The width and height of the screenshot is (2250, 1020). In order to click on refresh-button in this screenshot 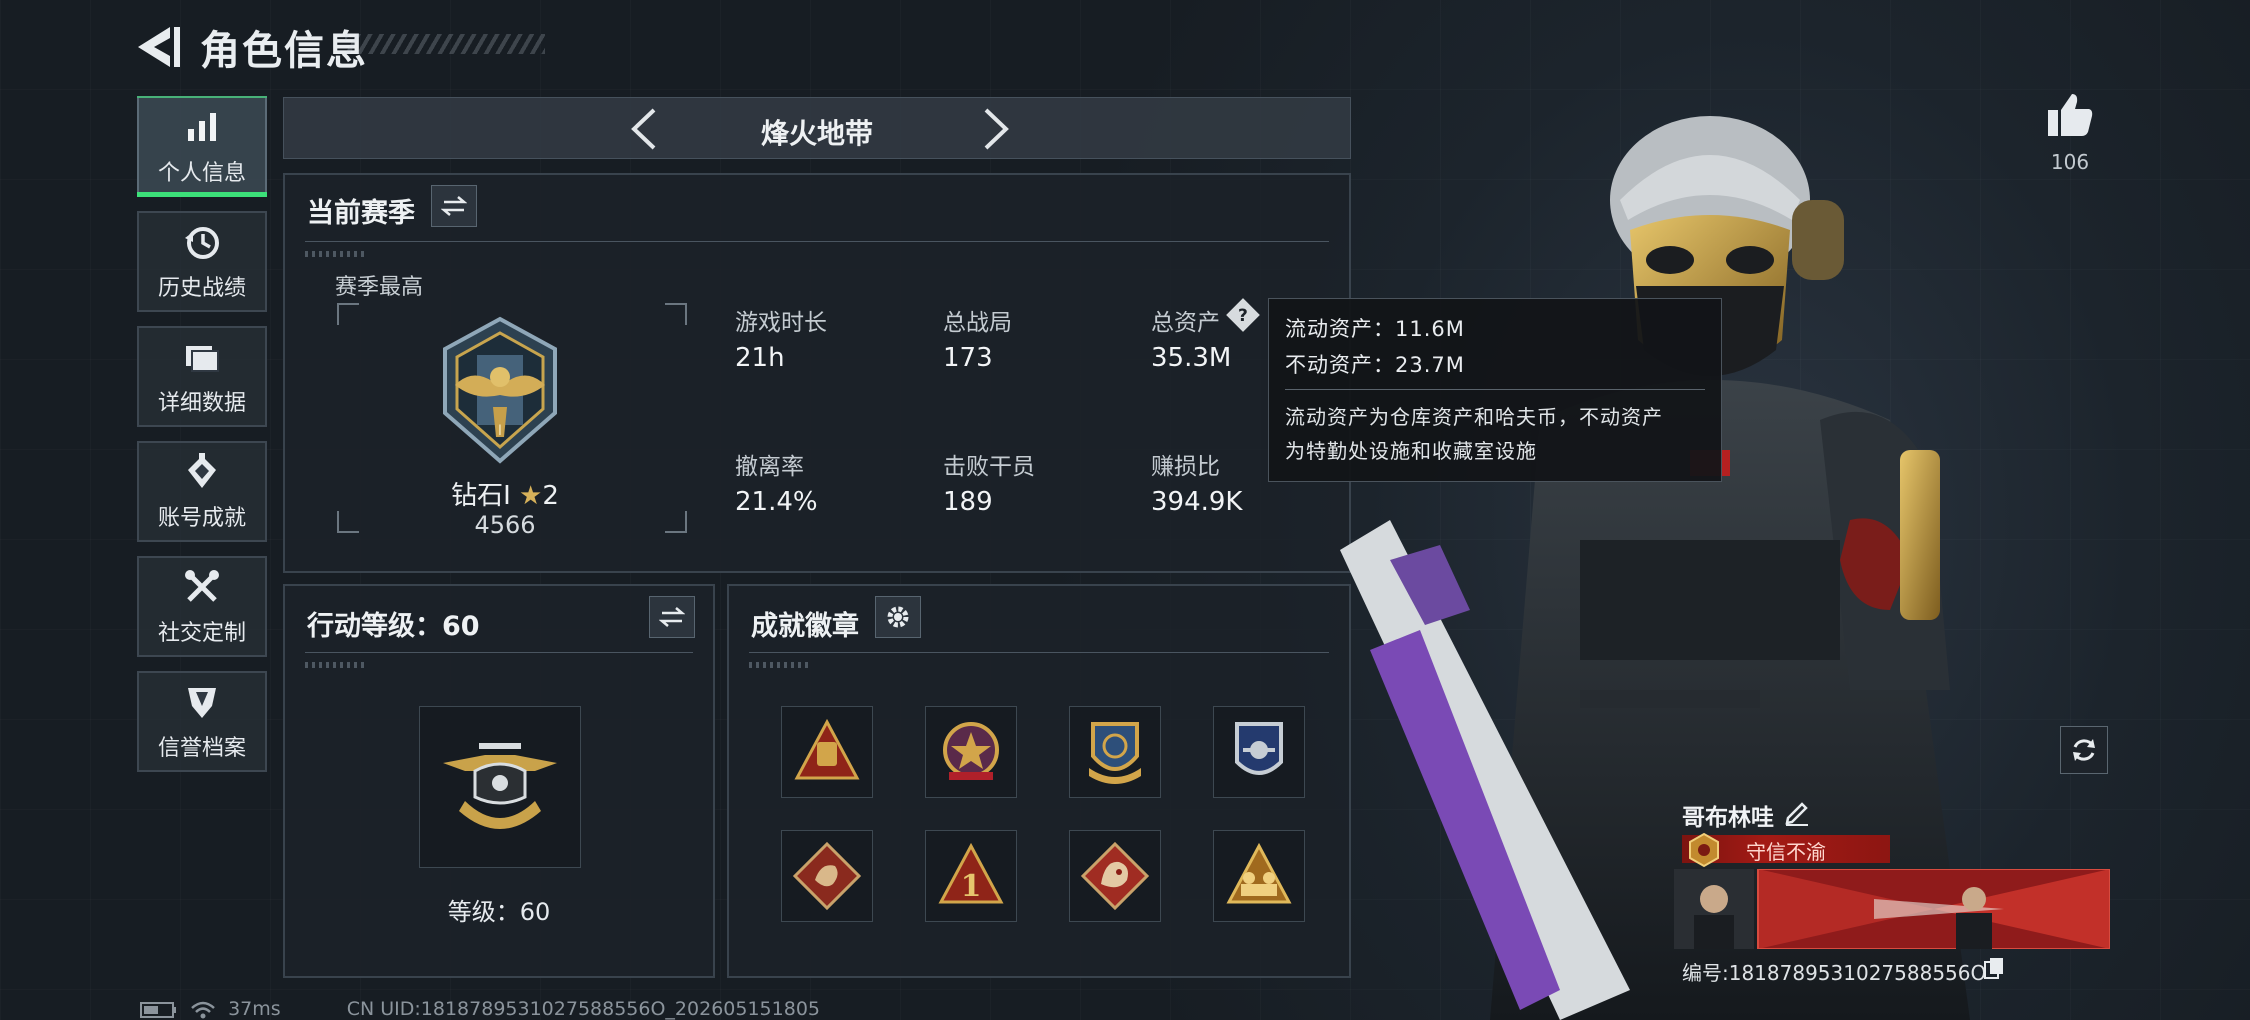, I will do `click(2084, 750)`.